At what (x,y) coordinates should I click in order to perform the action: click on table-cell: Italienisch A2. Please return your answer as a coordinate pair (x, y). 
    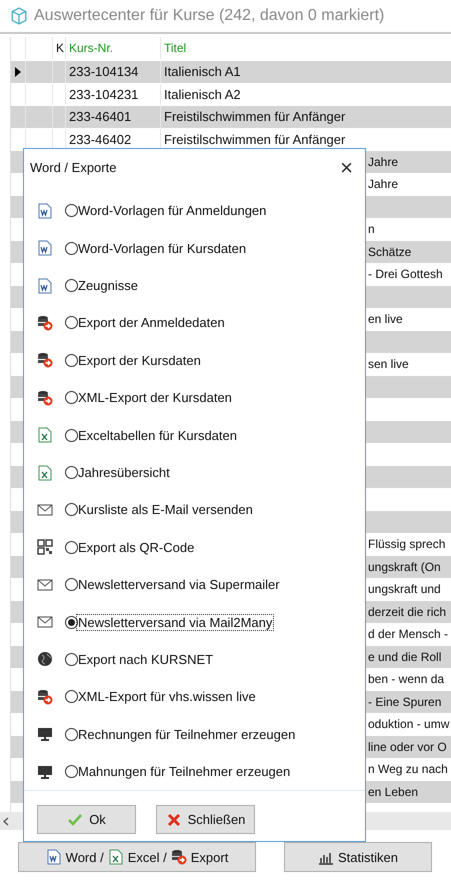
    Looking at the image, I should click on (202, 94).